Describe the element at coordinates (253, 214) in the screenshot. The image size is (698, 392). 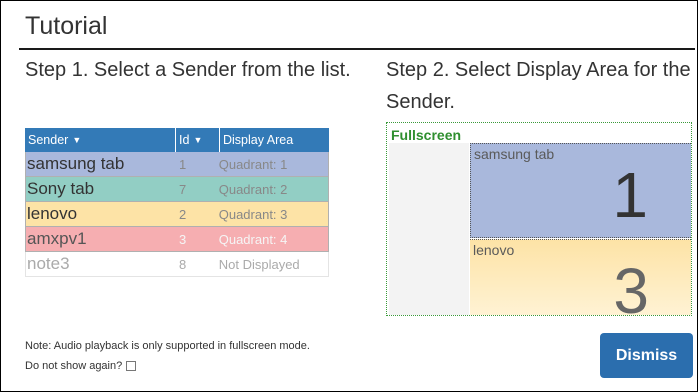
I see `display-area-value: Quadrant: 3` at that location.